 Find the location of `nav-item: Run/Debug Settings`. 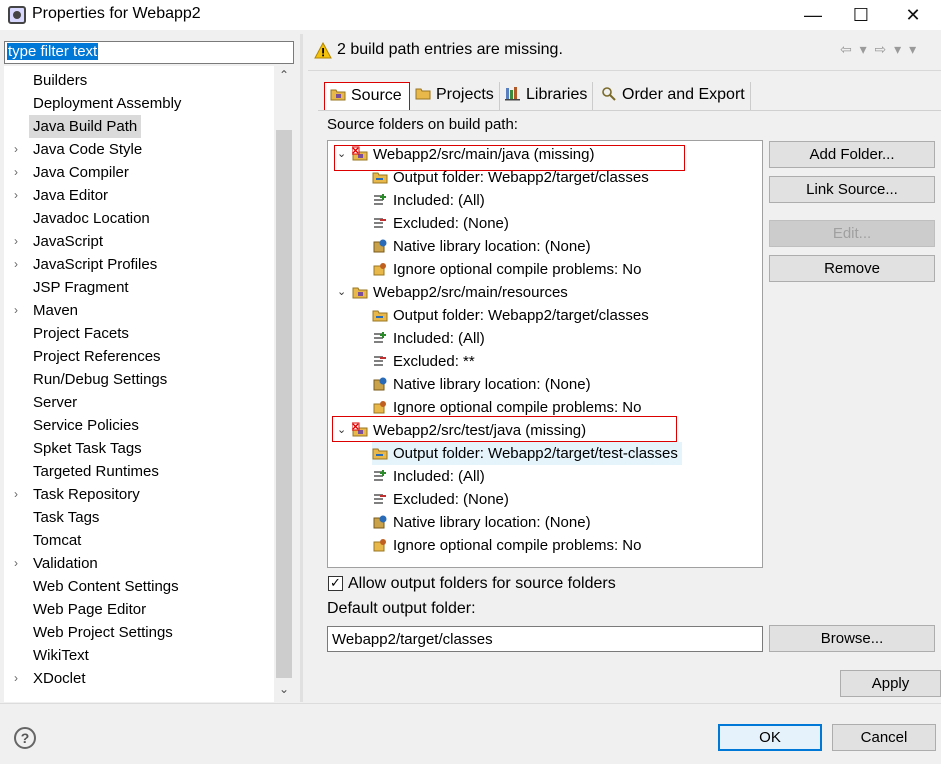

nav-item: Run/Debug Settings is located at coordinates (139, 379).